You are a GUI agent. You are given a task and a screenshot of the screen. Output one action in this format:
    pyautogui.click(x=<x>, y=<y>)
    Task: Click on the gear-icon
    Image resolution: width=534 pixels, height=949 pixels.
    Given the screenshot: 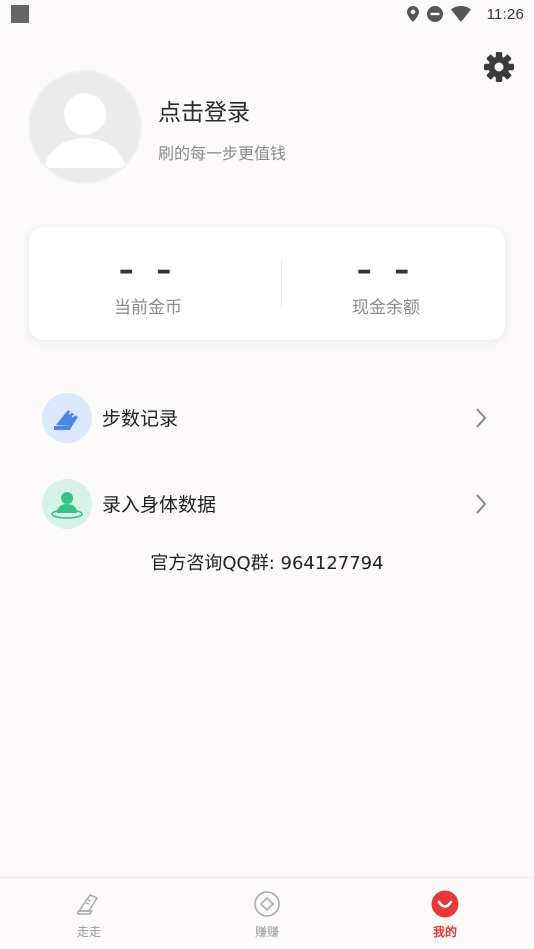 What is the action you would take?
    pyautogui.click(x=499, y=67)
    